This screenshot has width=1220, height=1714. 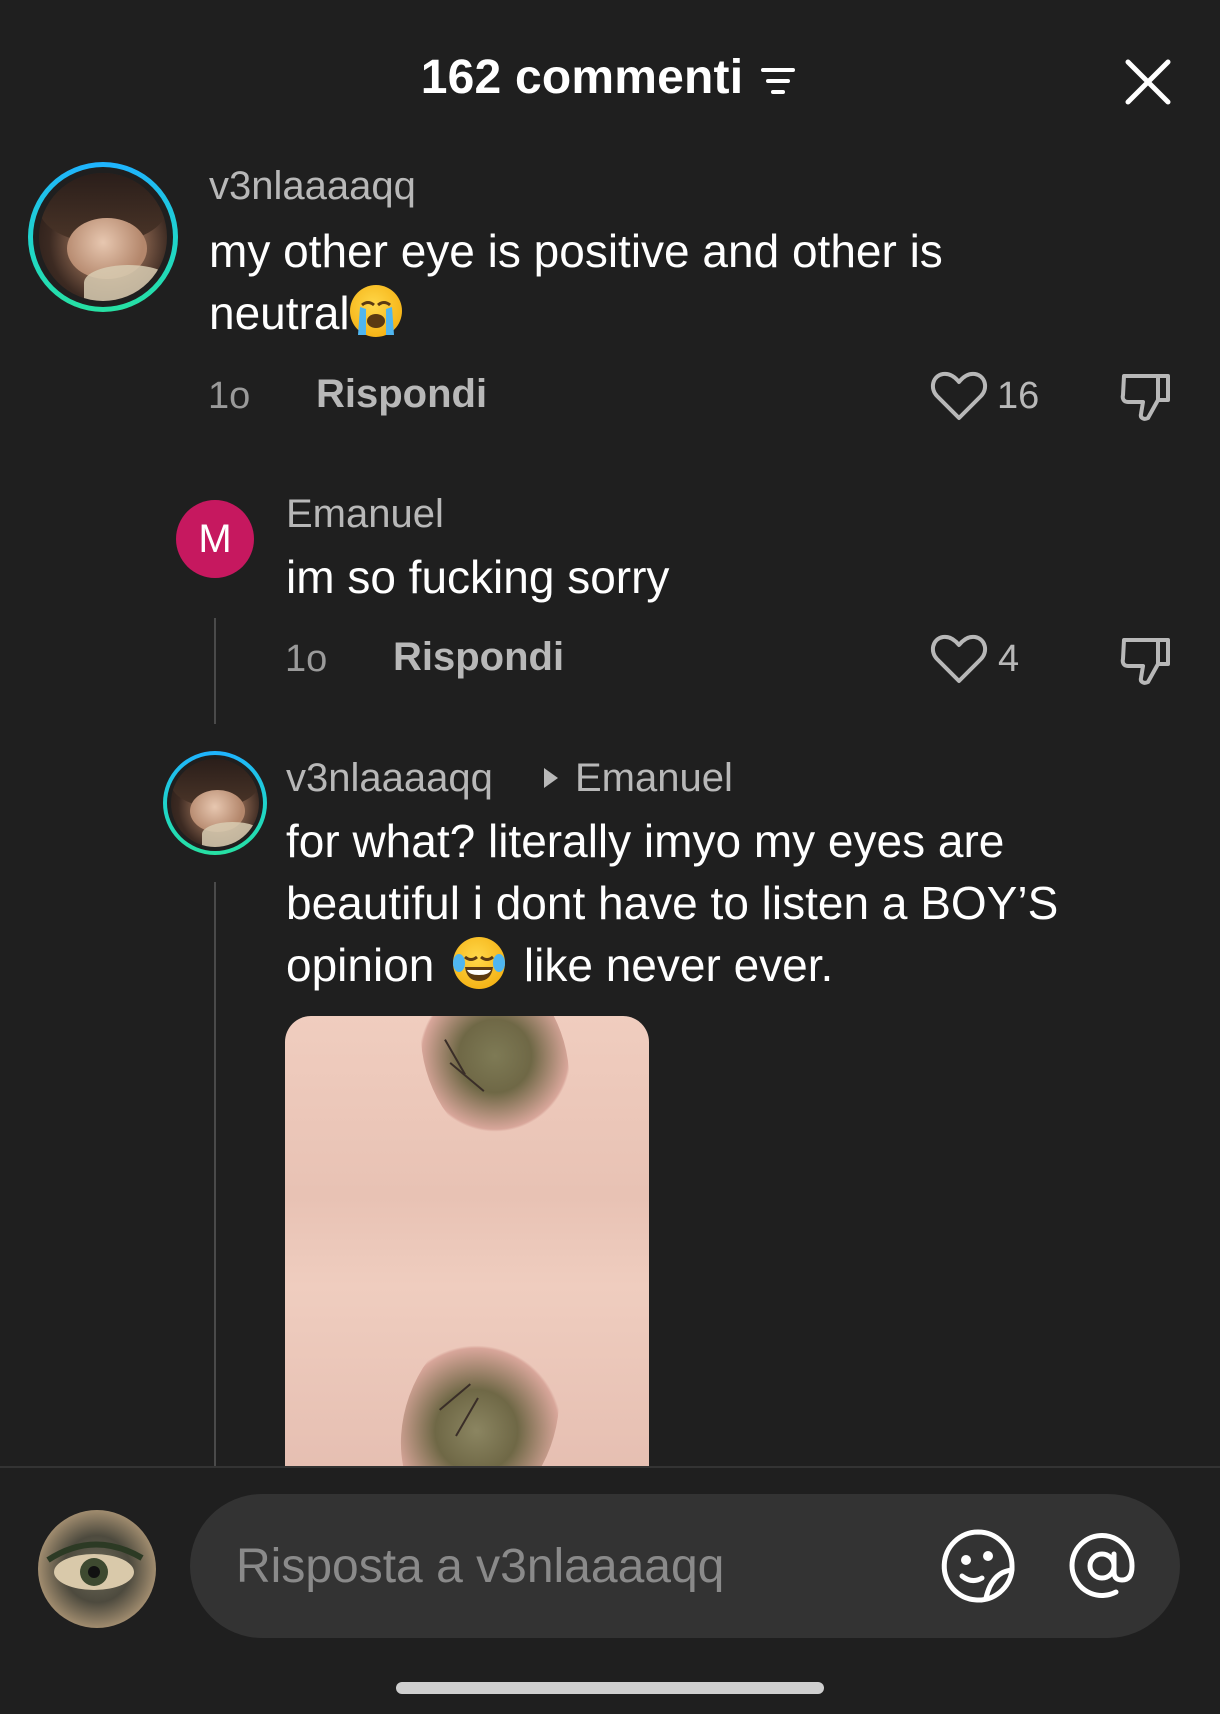 What do you see at coordinates (478, 577) in the screenshot?
I see `comment-text: im so fucking sorry` at bounding box center [478, 577].